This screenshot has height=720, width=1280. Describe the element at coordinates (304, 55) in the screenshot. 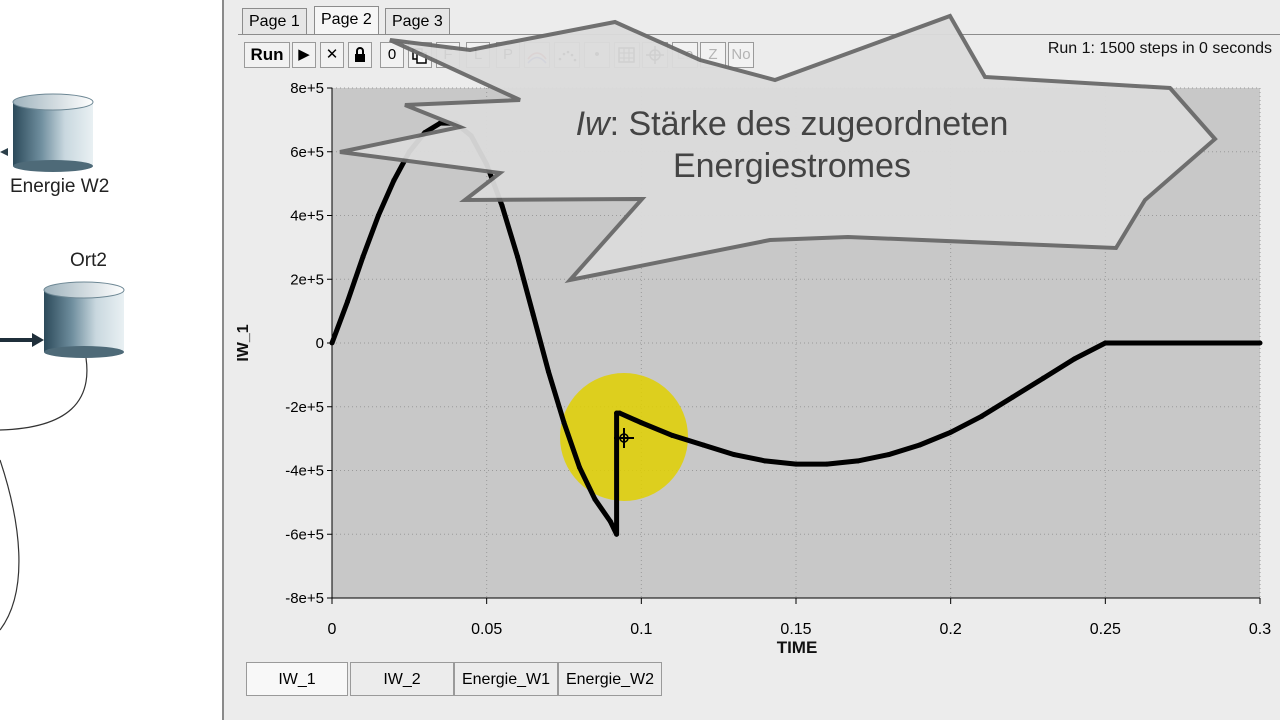

I see `play-button: ▶` at that location.